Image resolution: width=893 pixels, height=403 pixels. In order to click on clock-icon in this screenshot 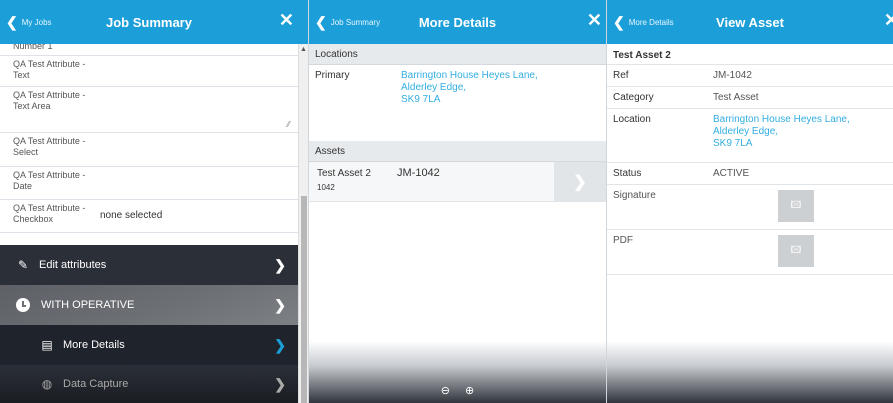, I will do `click(23, 305)`.